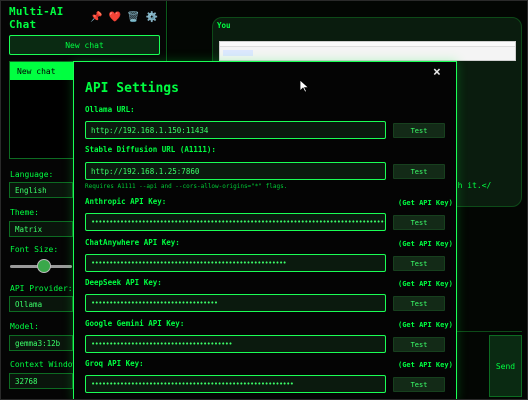 The width and height of the screenshot is (528, 400). I want to click on context-window-label: Context Window, so click(44, 364).